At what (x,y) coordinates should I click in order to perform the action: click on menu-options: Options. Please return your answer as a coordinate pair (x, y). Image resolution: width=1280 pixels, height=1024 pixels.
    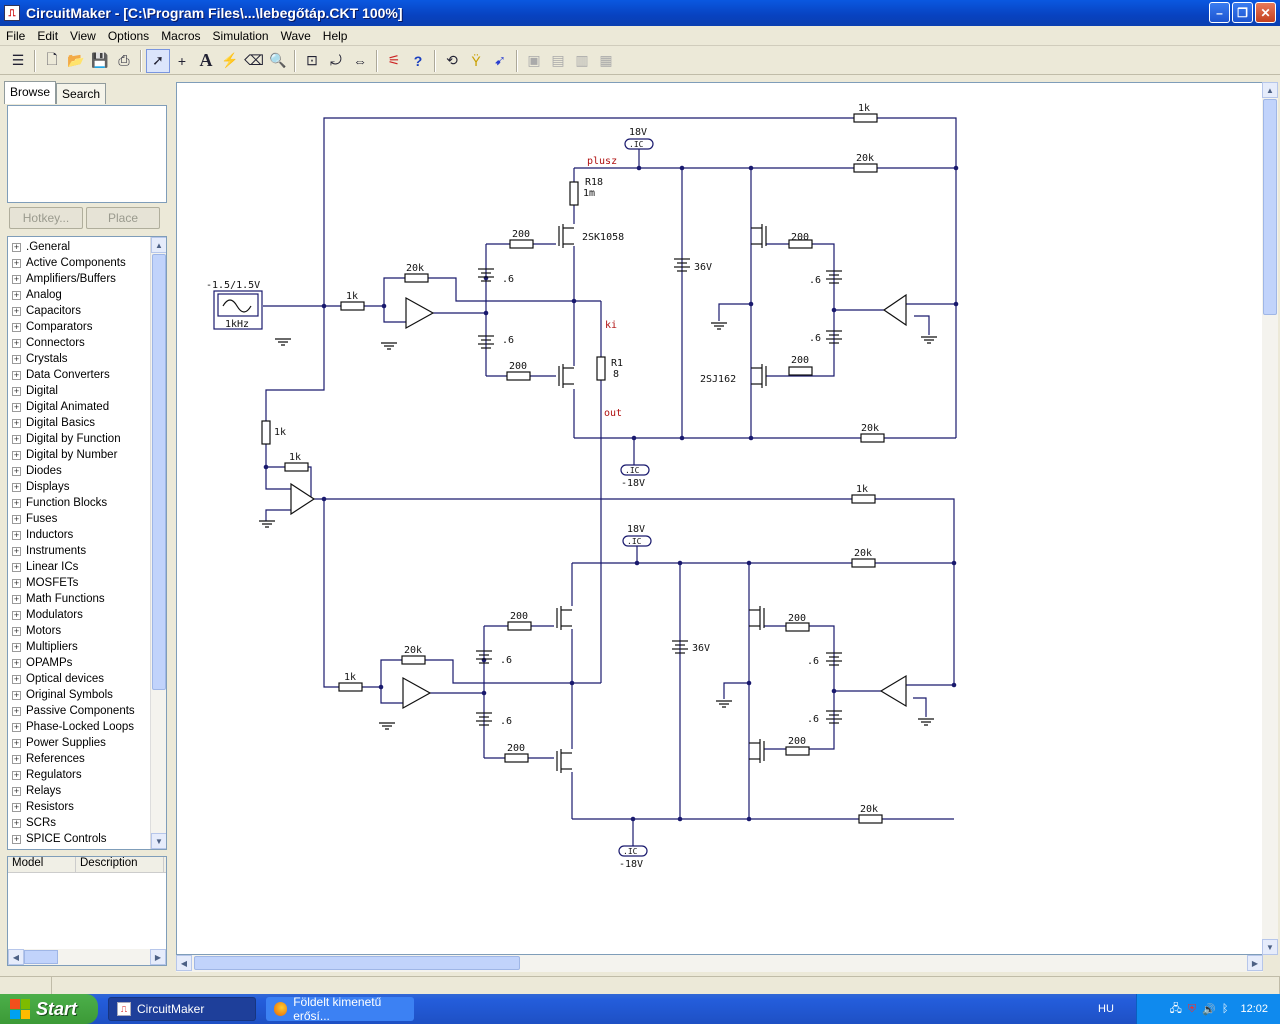
    Looking at the image, I should click on (128, 36).